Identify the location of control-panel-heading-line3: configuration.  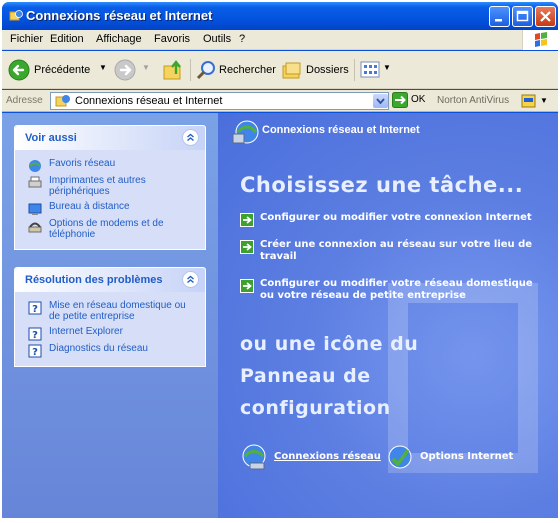
(315, 408).